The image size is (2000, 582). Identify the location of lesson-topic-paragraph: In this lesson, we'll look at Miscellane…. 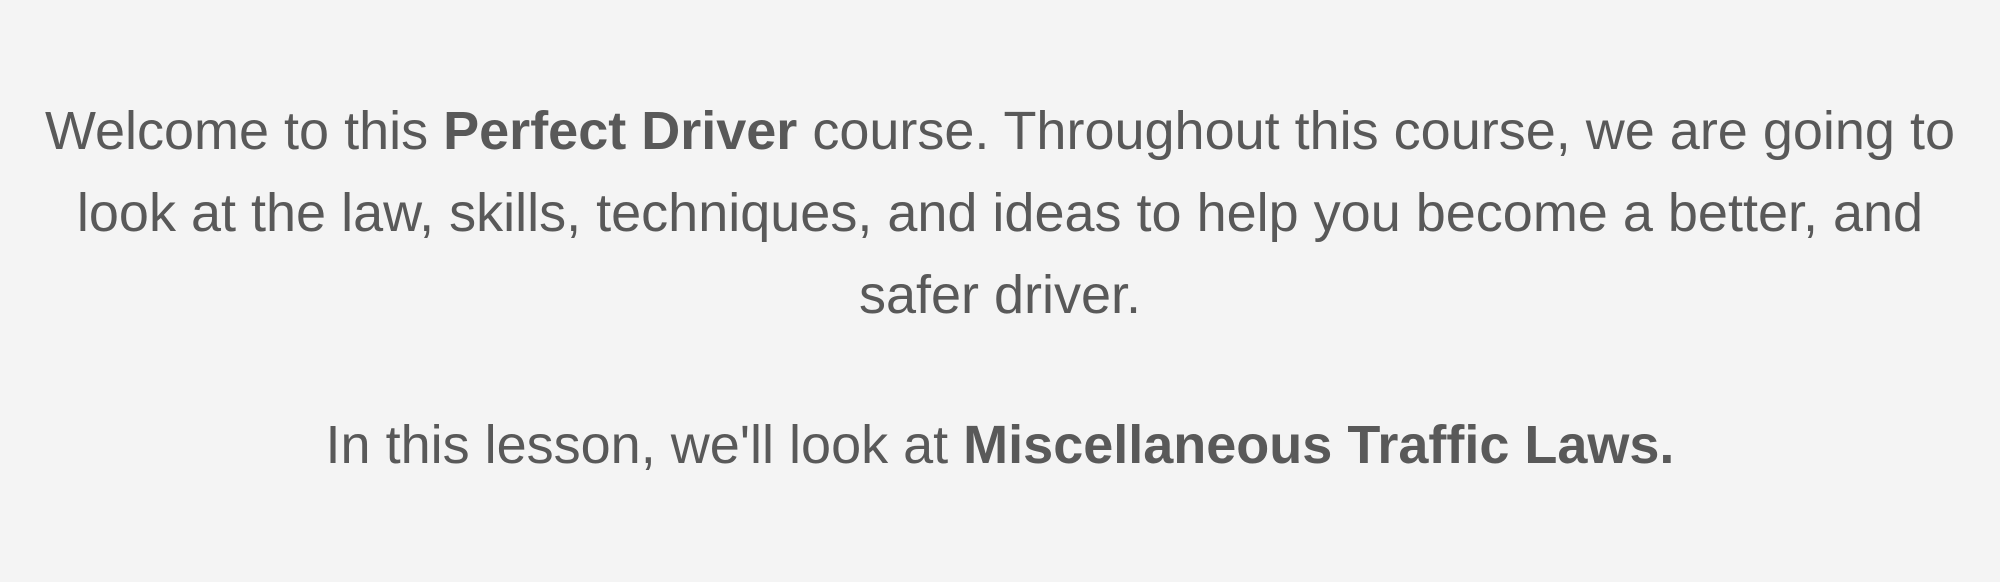
(1000, 445).